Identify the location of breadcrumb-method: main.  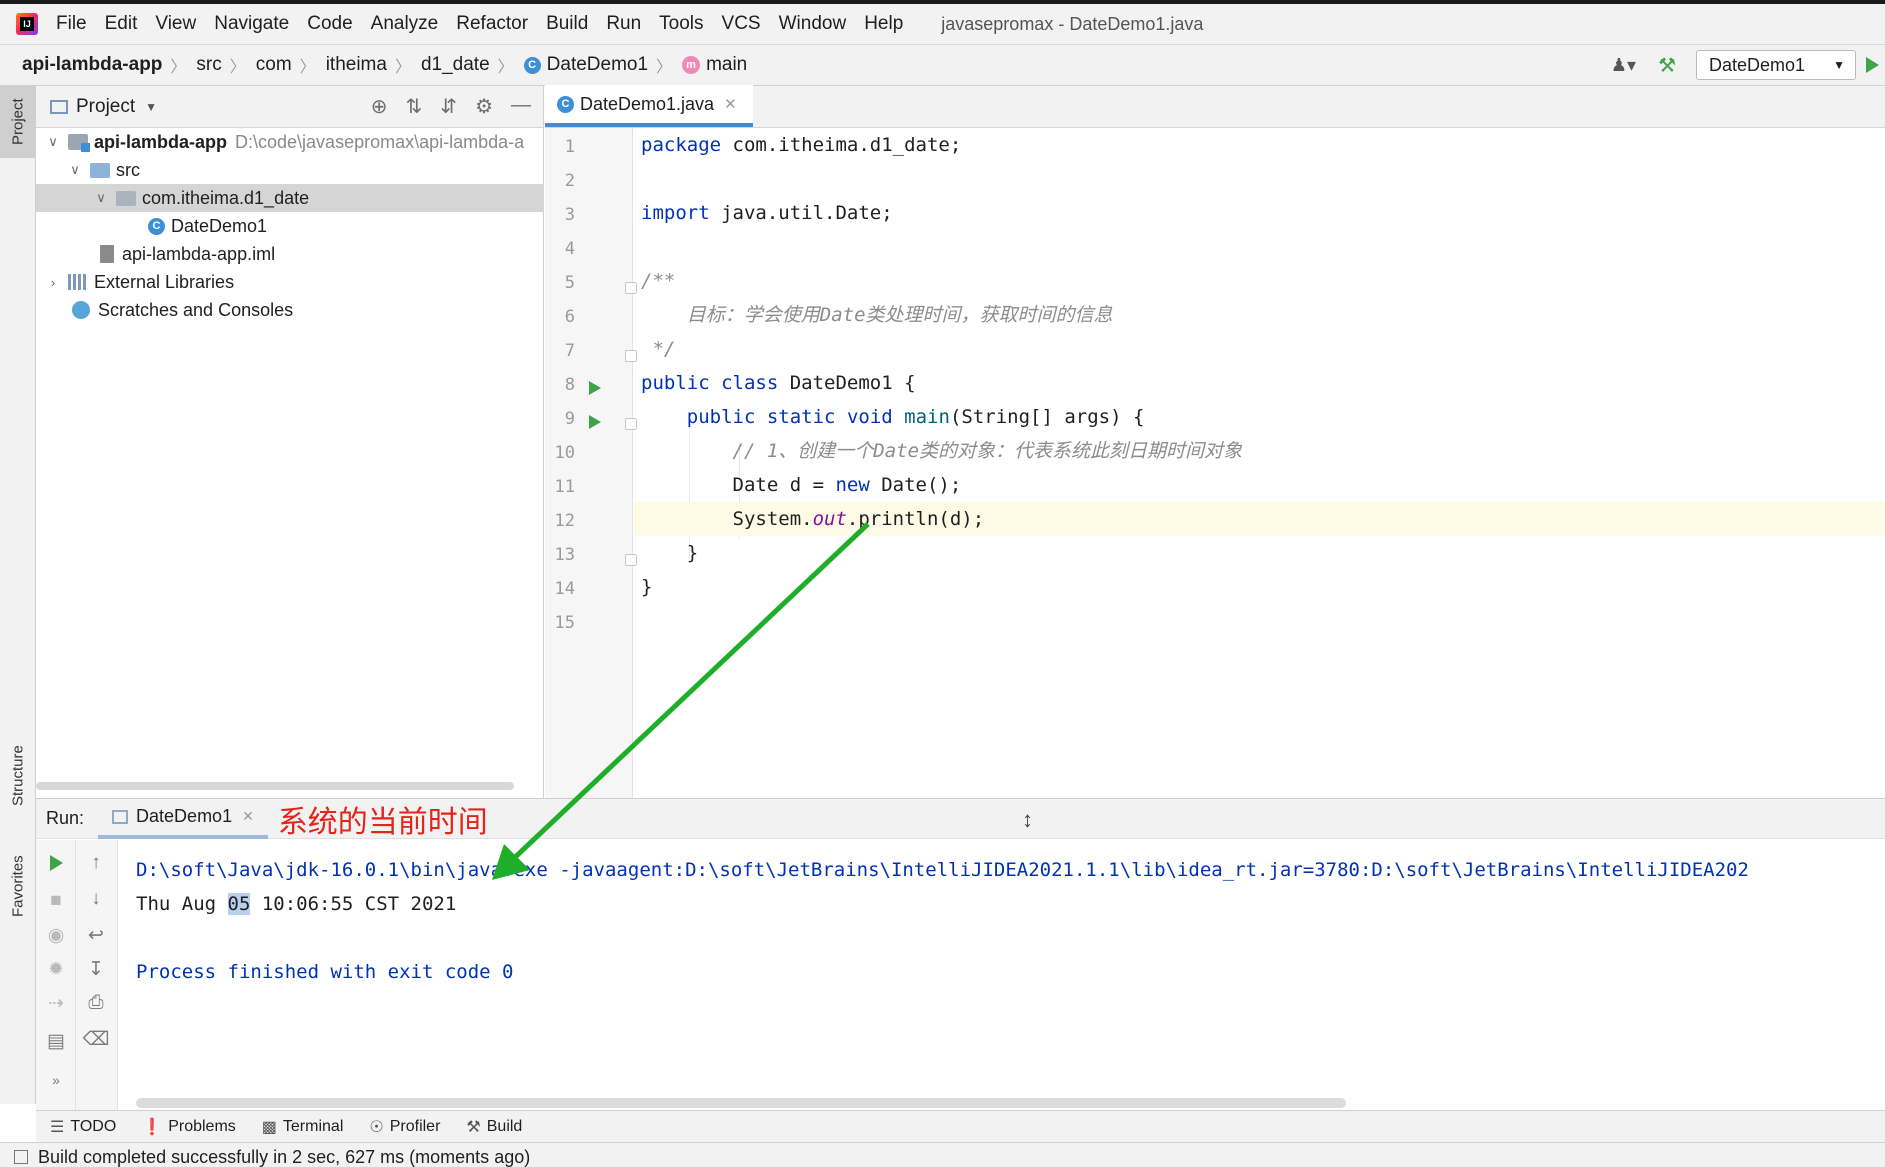
(726, 65).